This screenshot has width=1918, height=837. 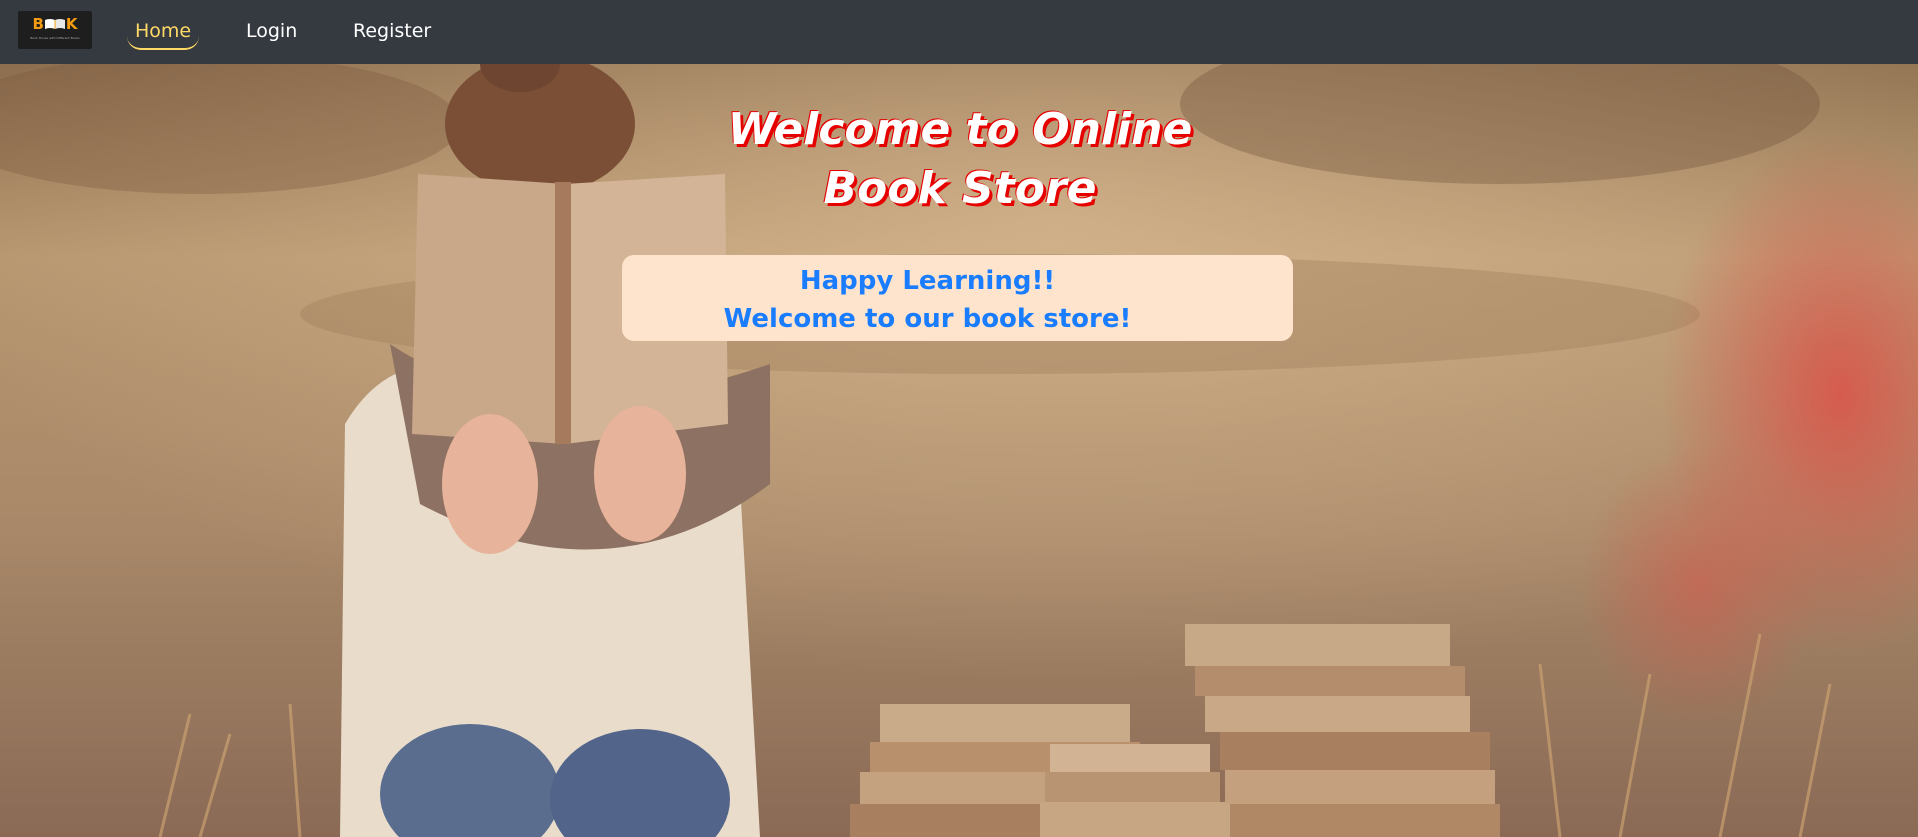 I want to click on nav-login-link: Login, so click(x=271, y=31).